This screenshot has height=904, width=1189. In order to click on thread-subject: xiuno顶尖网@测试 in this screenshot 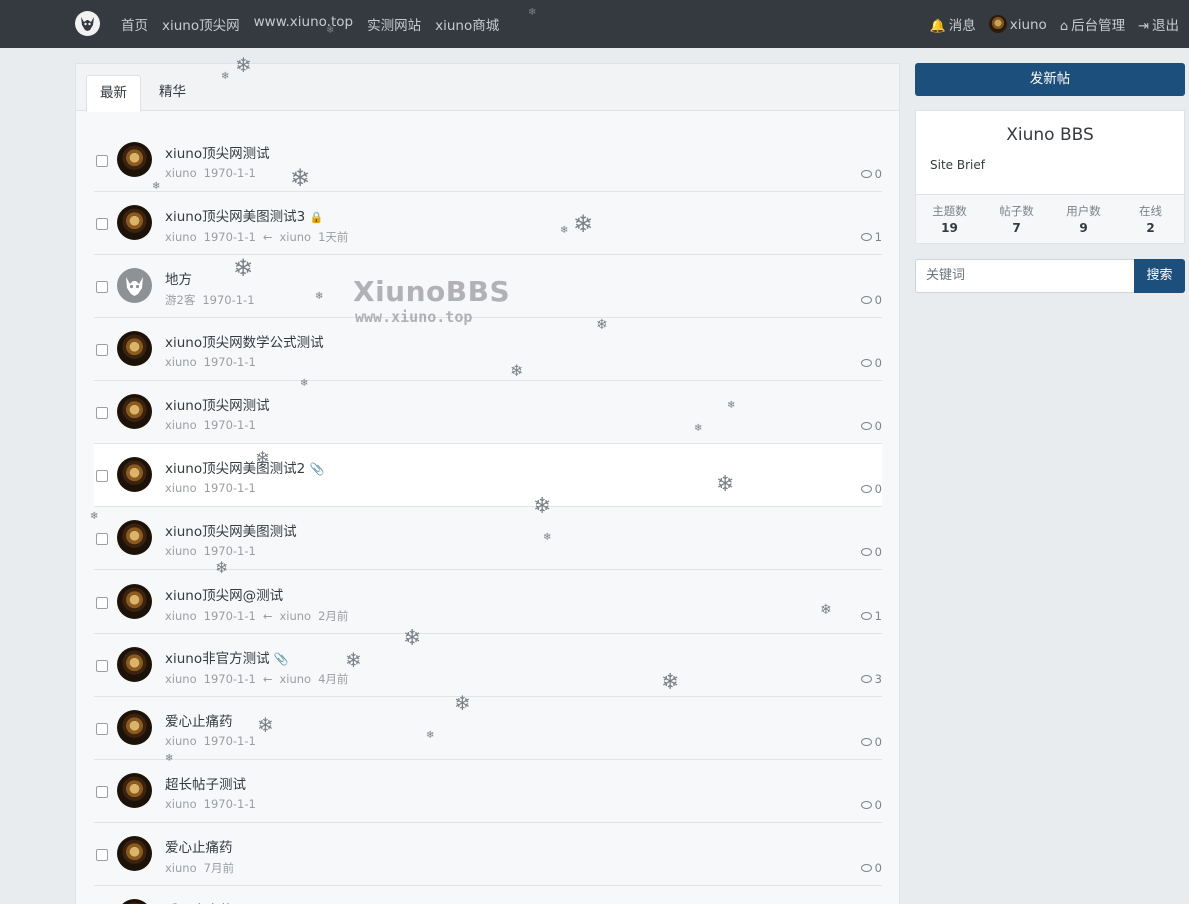, I will do `click(224, 594)`.